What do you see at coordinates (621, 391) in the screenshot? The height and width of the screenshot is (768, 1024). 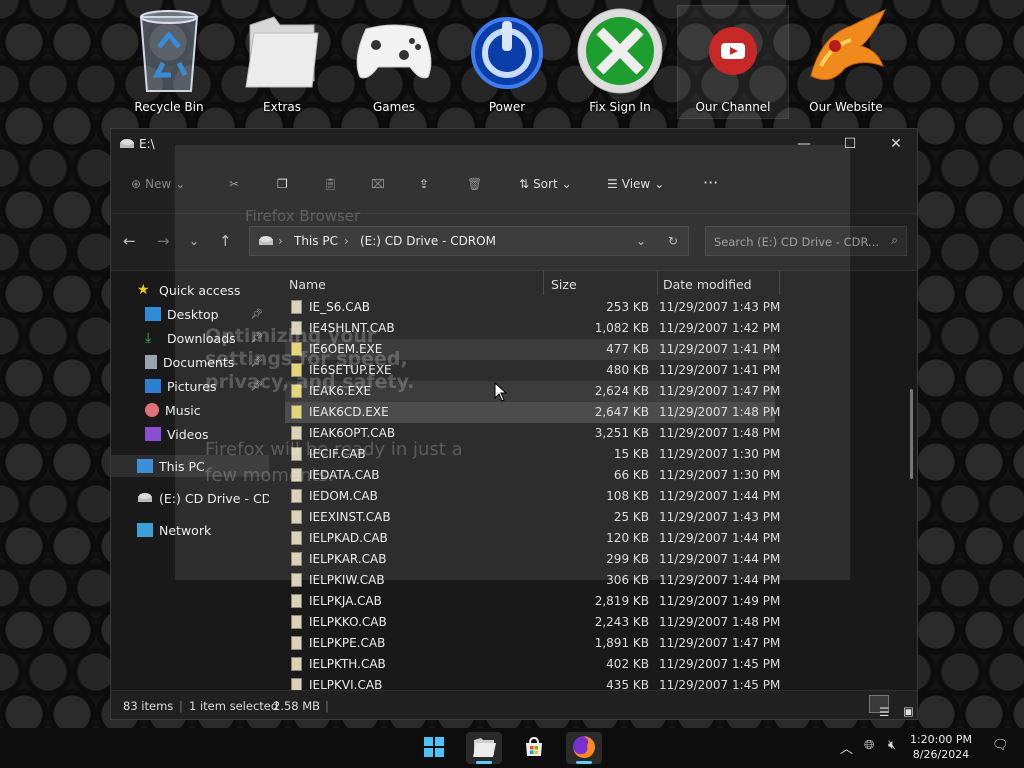 I see `file-size: 2,624 KB` at bounding box center [621, 391].